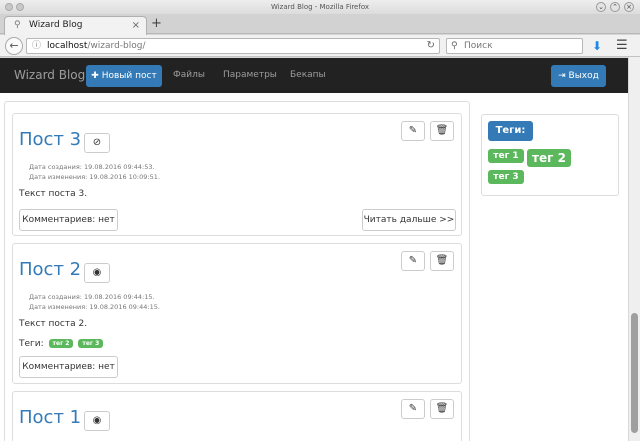  Describe the element at coordinates (156, 24) in the screenshot. I see `new-tab-icon: +` at that location.